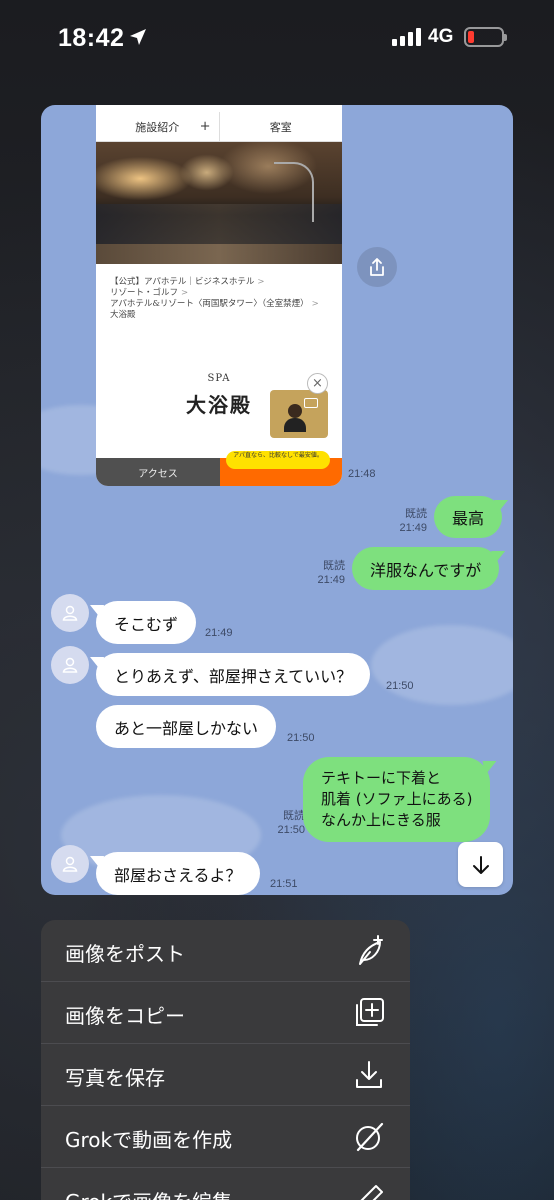  Describe the element at coordinates (485, 37) in the screenshot. I see `battery-icon` at that location.